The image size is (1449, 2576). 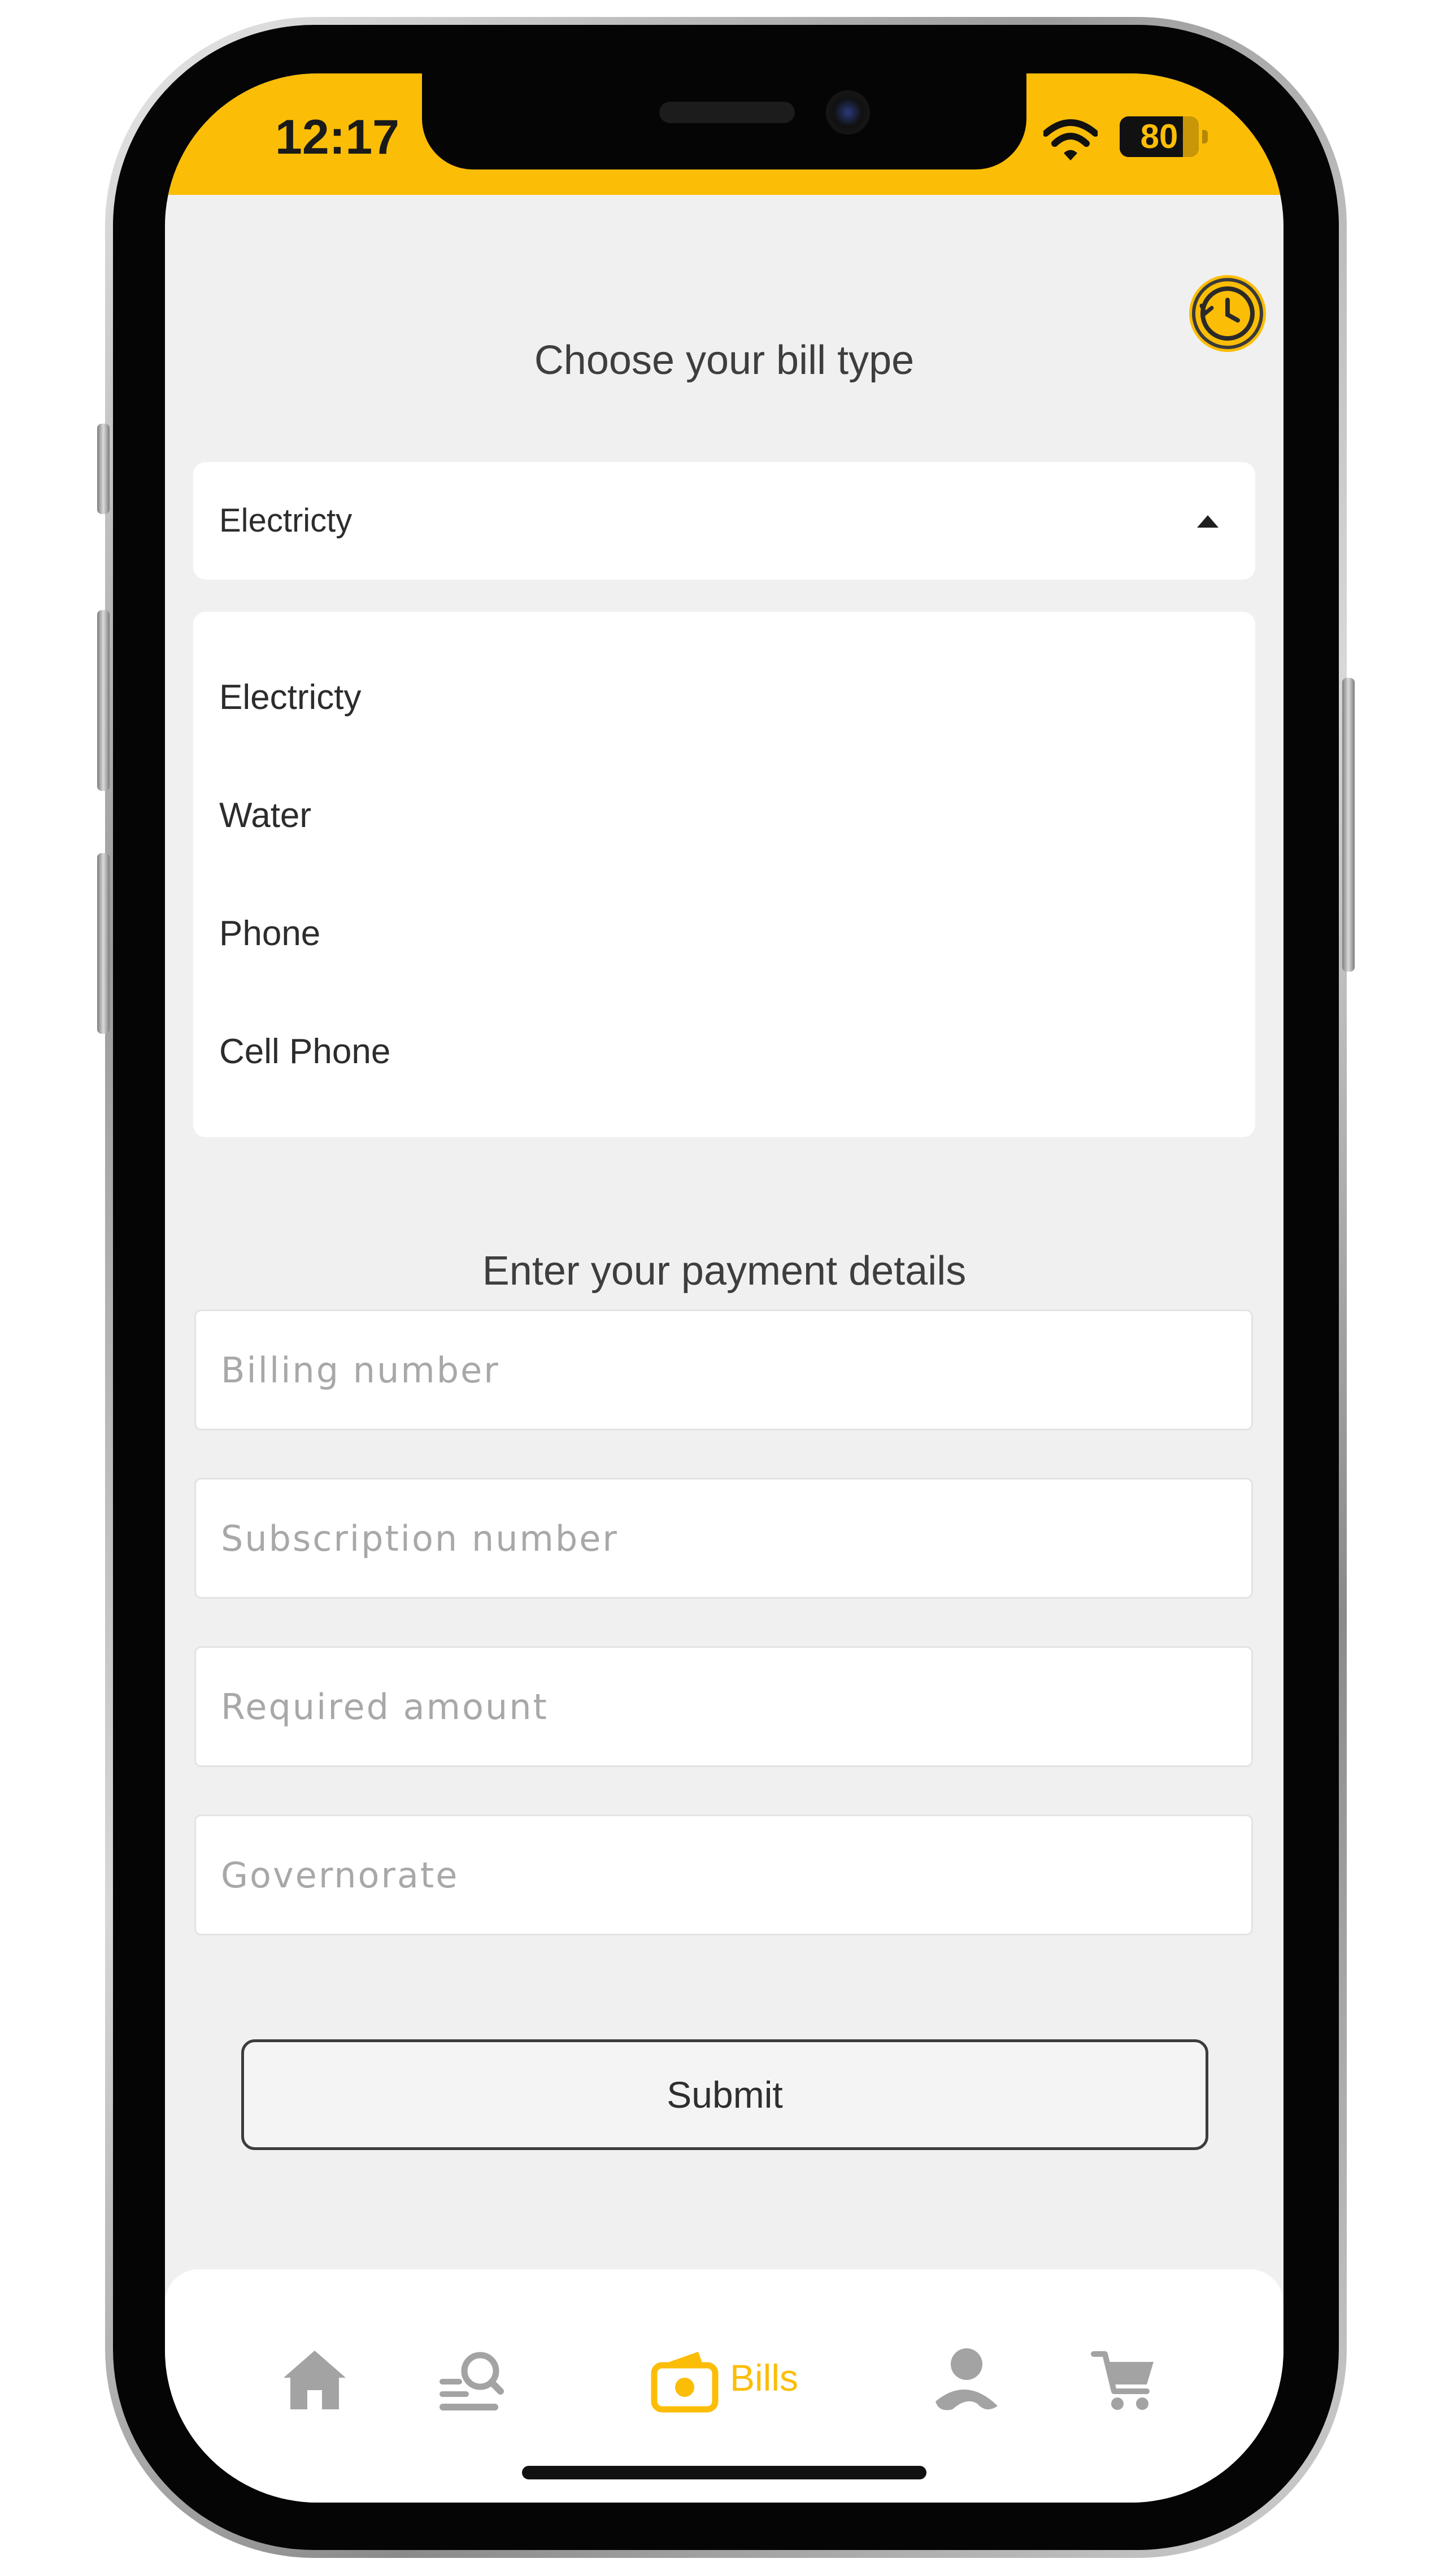 I want to click on battery-level: 80, so click(x=1159, y=136).